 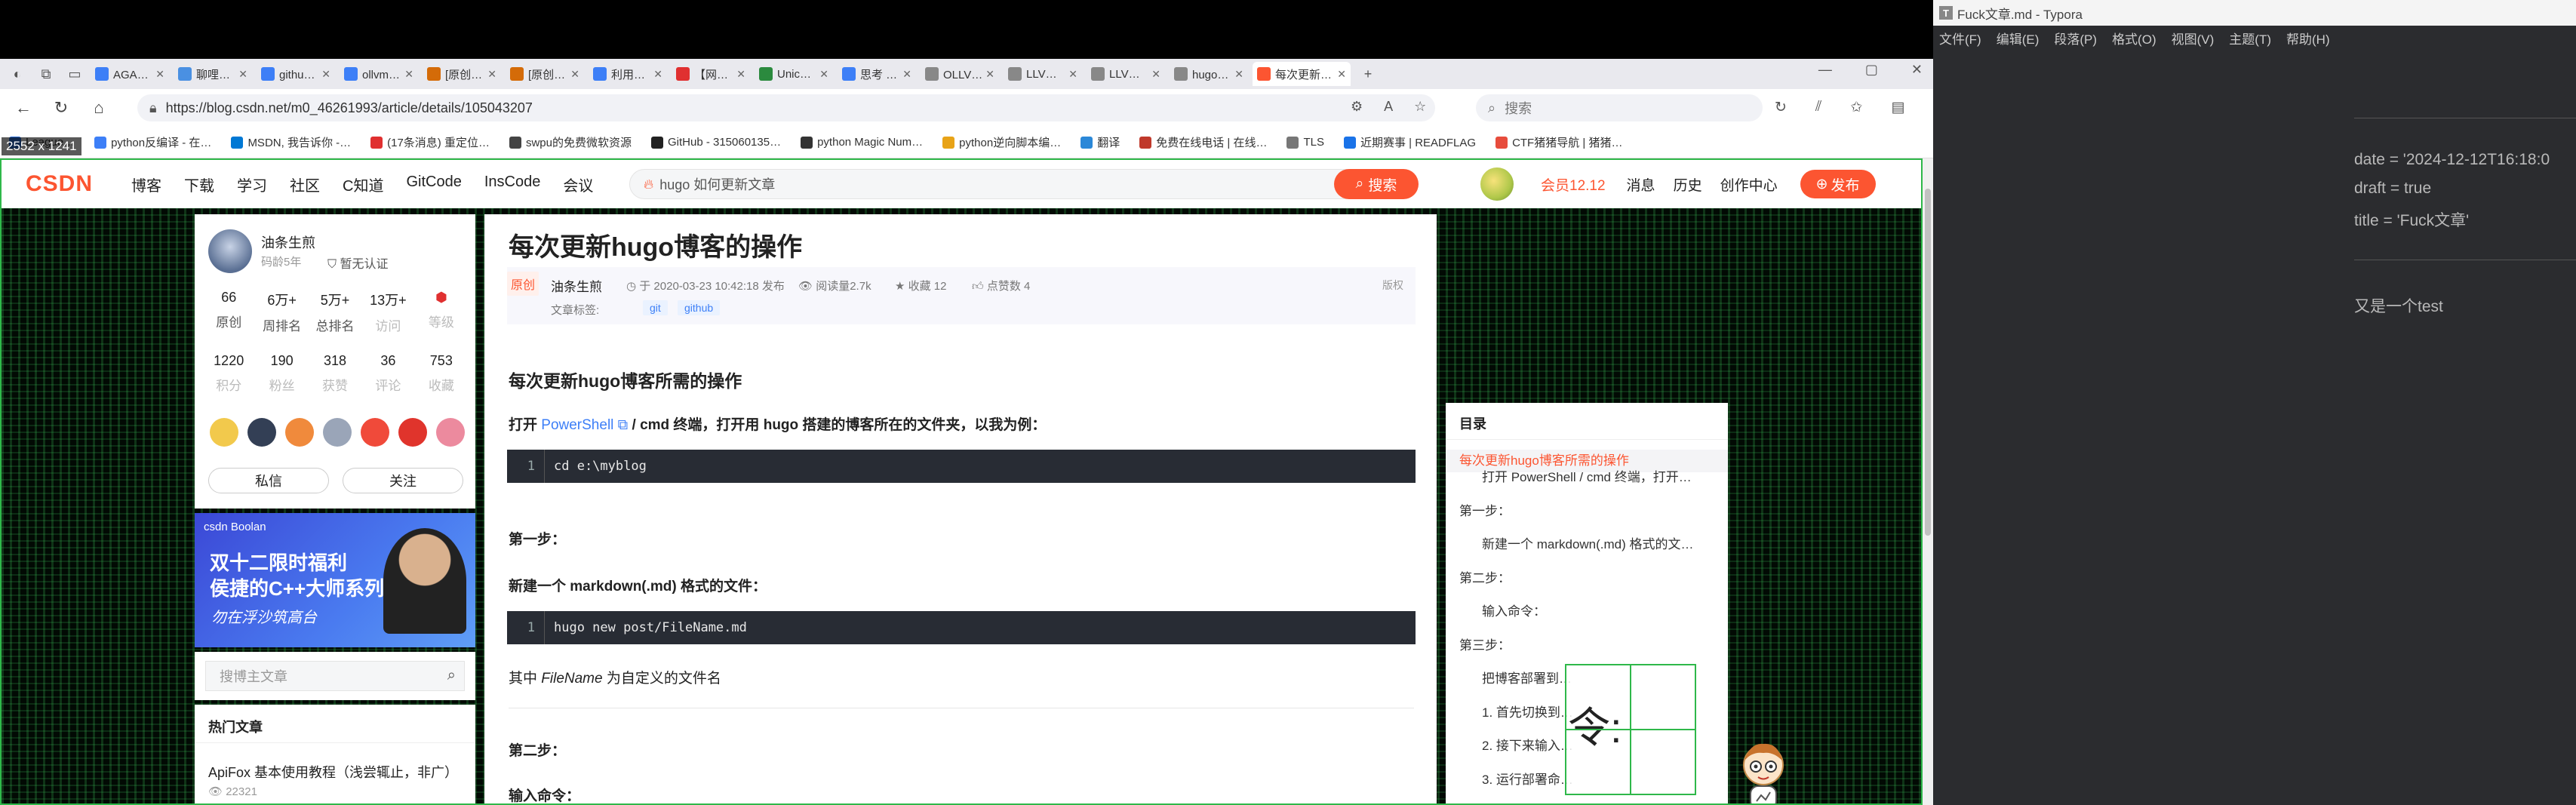 What do you see at coordinates (462, 74) in the screenshot?
I see `browser-tab: [原创]如…✕` at bounding box center [462, 74].